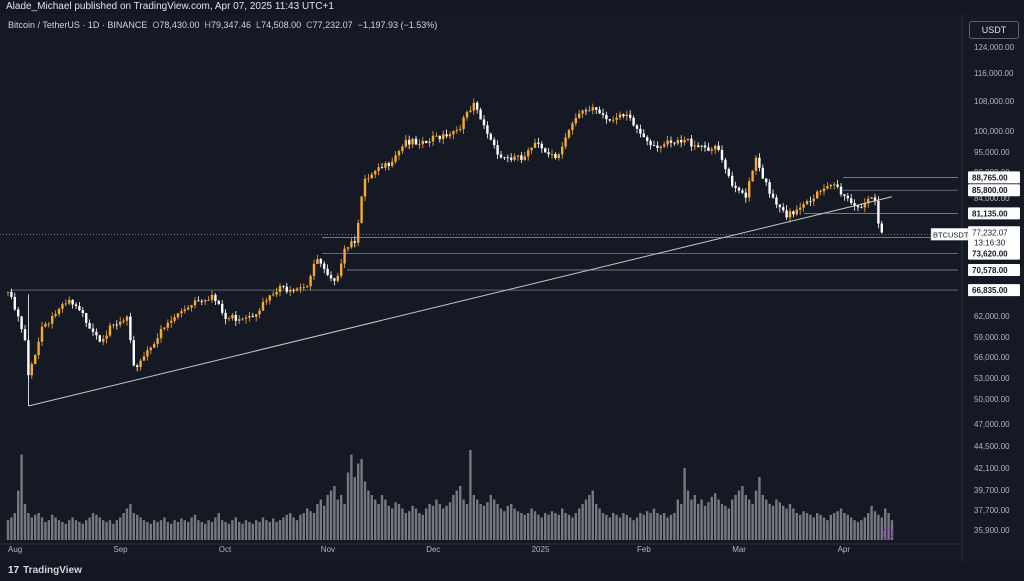 The image size is (1024, 581). I want to click on price-axis-label: 62,000.00, so click(992, 316).